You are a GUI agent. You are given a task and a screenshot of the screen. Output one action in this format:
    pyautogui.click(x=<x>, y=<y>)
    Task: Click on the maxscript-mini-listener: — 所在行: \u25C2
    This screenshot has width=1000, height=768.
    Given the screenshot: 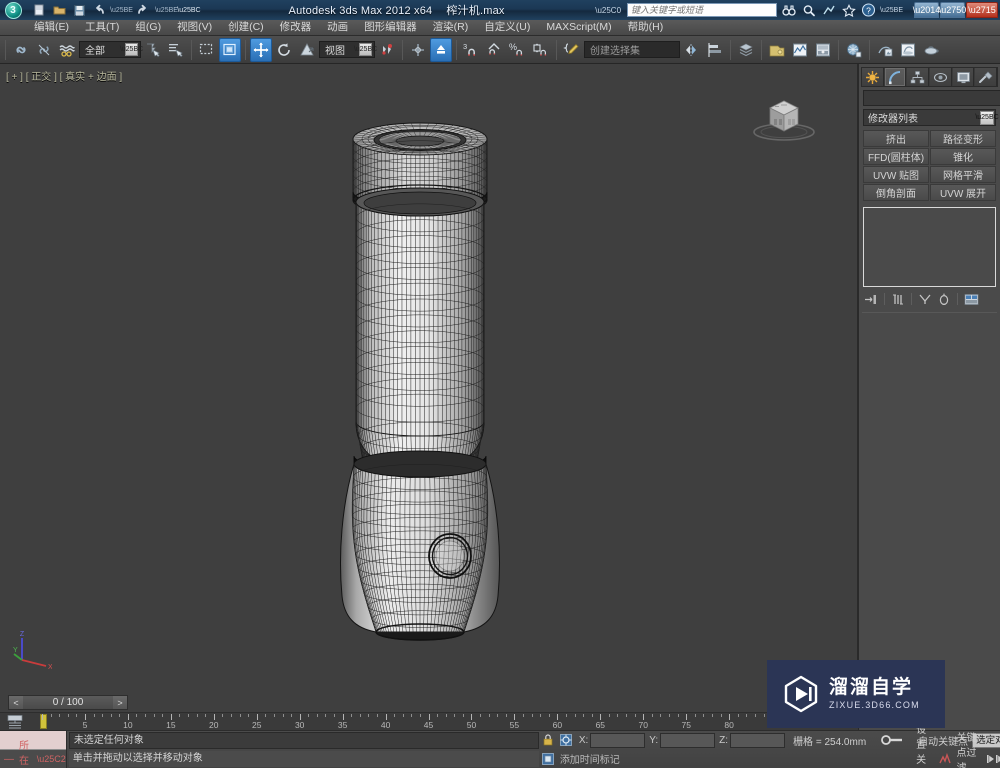 What is the action you would take?
    pyautogui.click(x=33, y=749)
    